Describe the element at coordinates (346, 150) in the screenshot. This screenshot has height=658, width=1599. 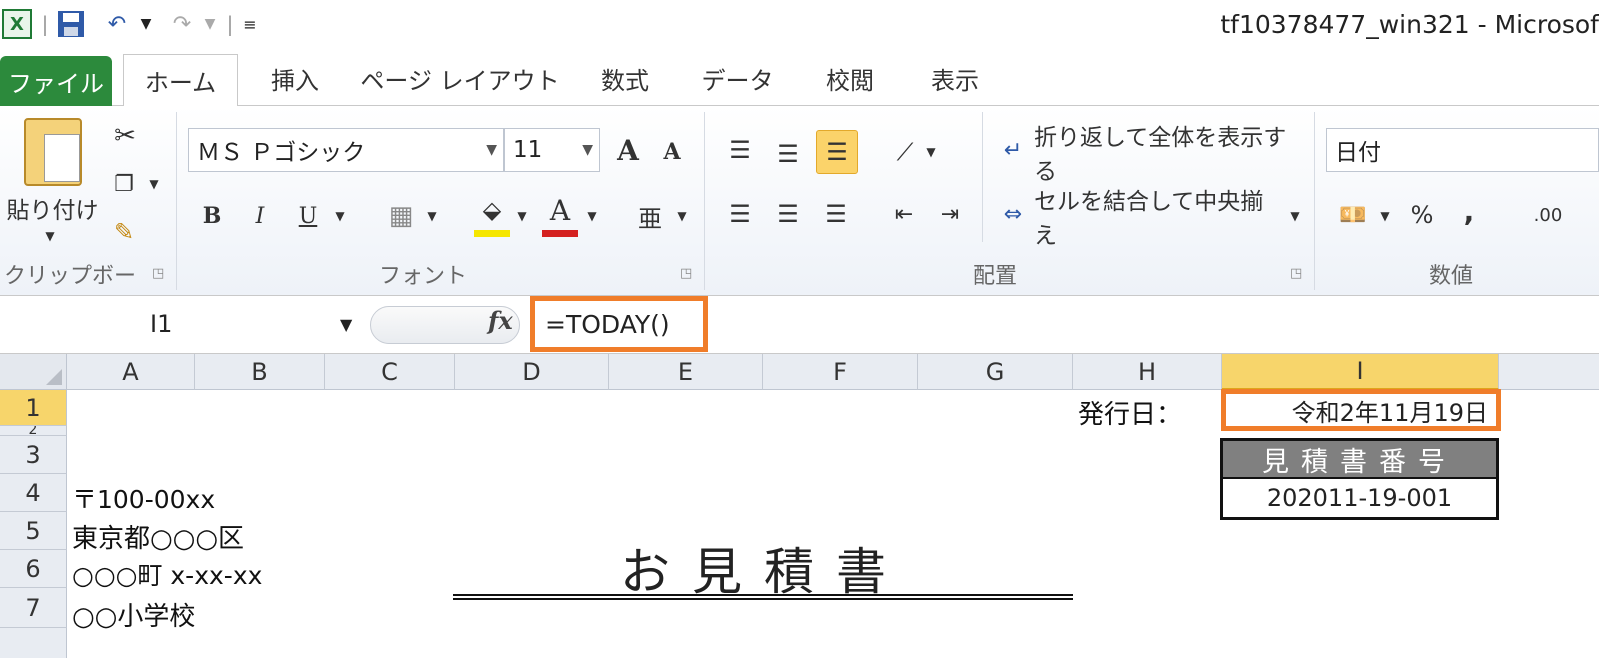
I see `font-name-select: ＭＳ Ｐゴシック ▼` at that location.